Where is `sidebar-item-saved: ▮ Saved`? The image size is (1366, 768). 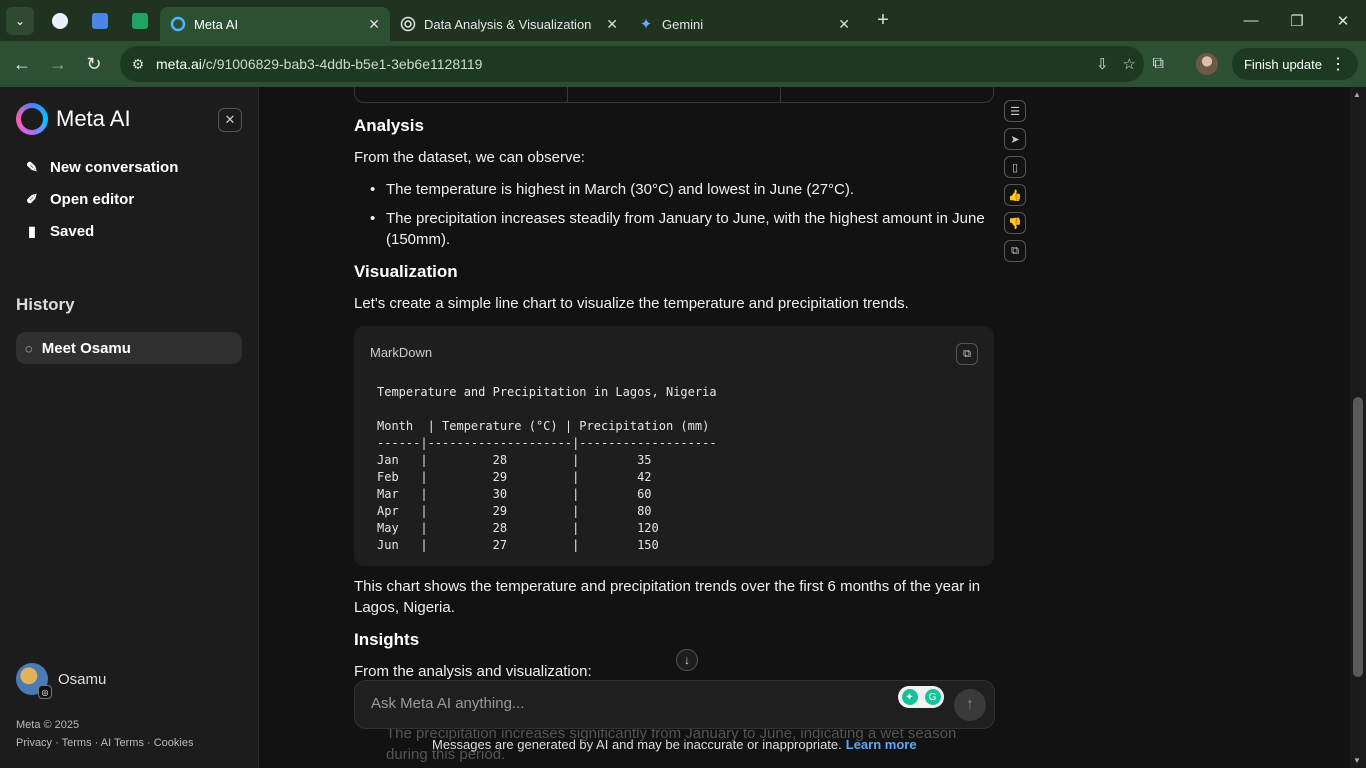 sidebar-item-saved: ▮ Saved is located at coordinates (59, 231).